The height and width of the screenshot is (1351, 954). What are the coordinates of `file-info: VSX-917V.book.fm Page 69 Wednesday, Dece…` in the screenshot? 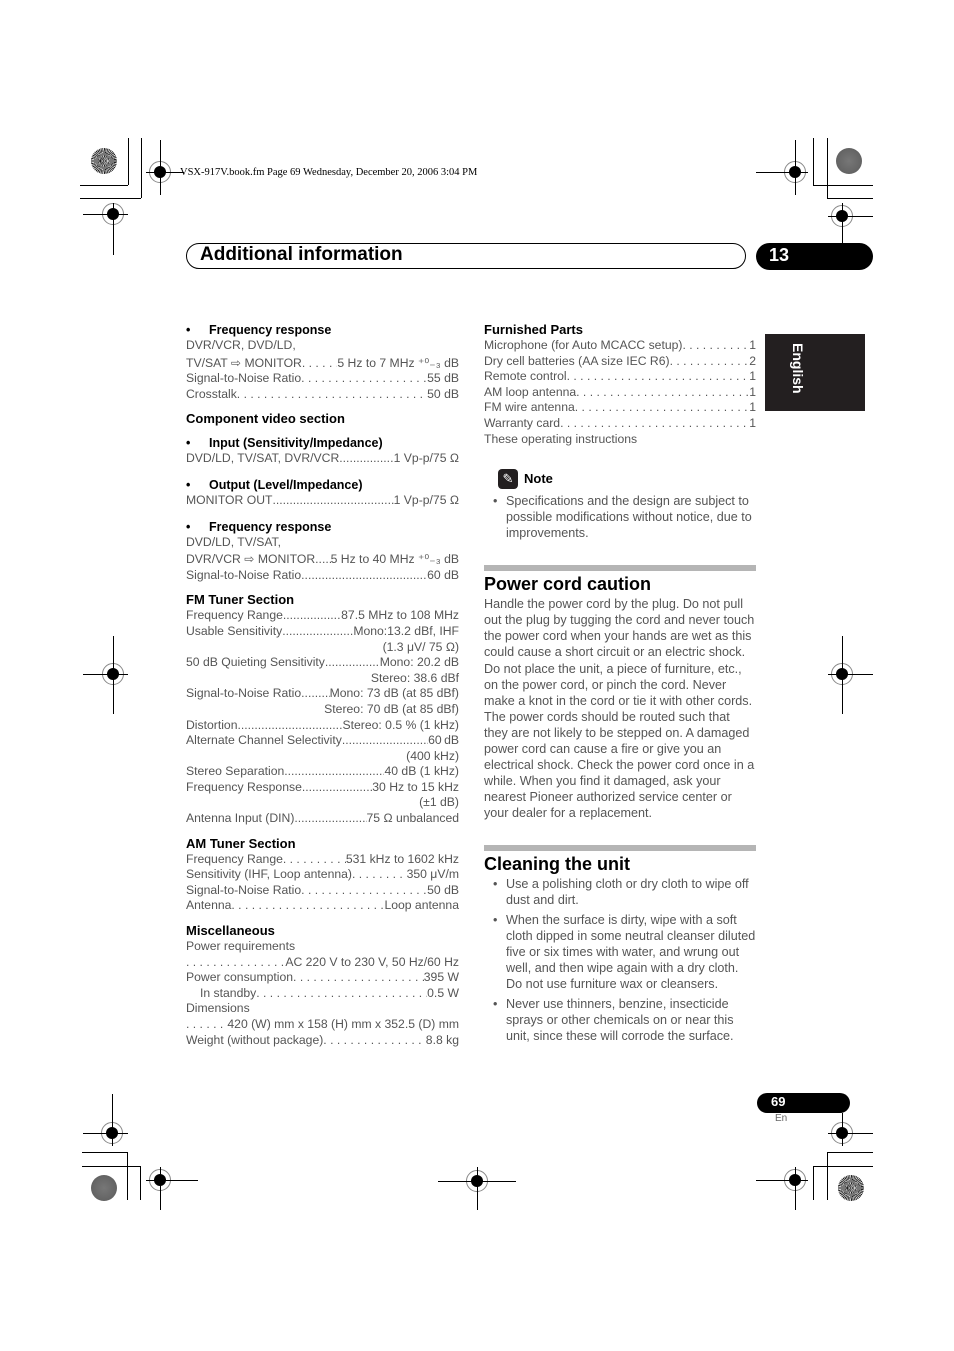 It's located at (329, 172).